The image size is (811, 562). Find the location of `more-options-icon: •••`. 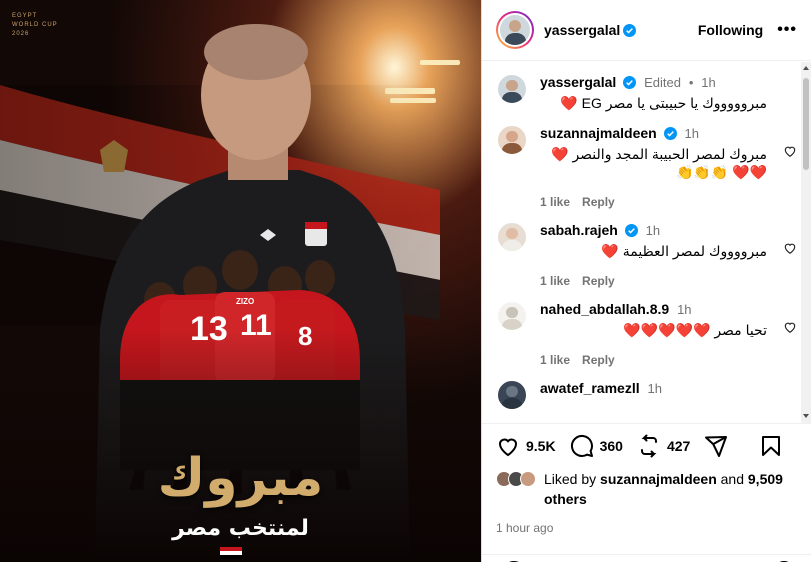

more-options-icon: ••• is located at coordinates (787, 30).